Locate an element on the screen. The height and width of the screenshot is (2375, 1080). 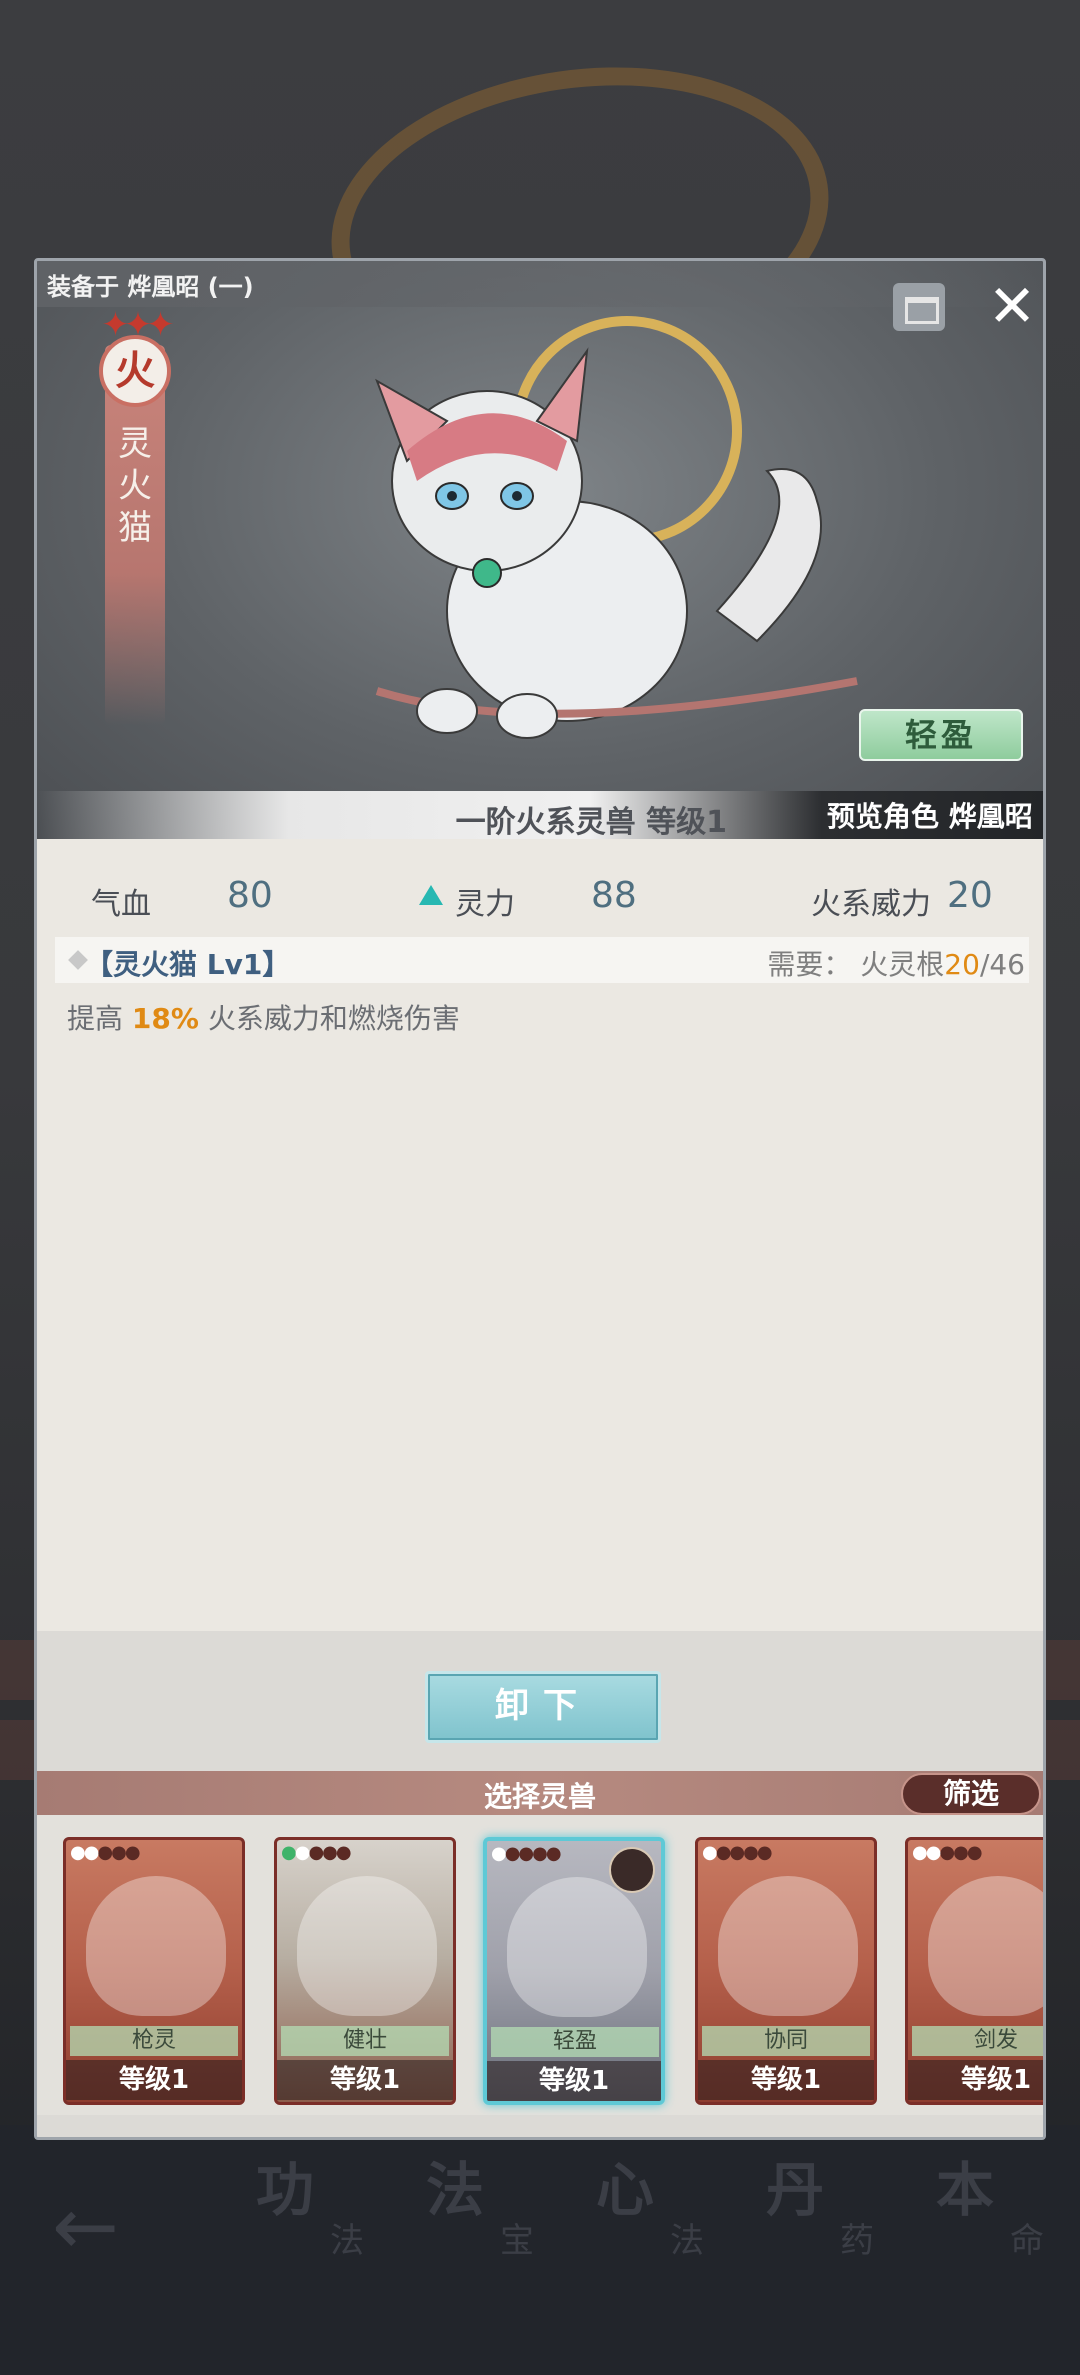
desc-suffix: 火系威力和燃烧伤害 is located at coordinates (329, 1018).